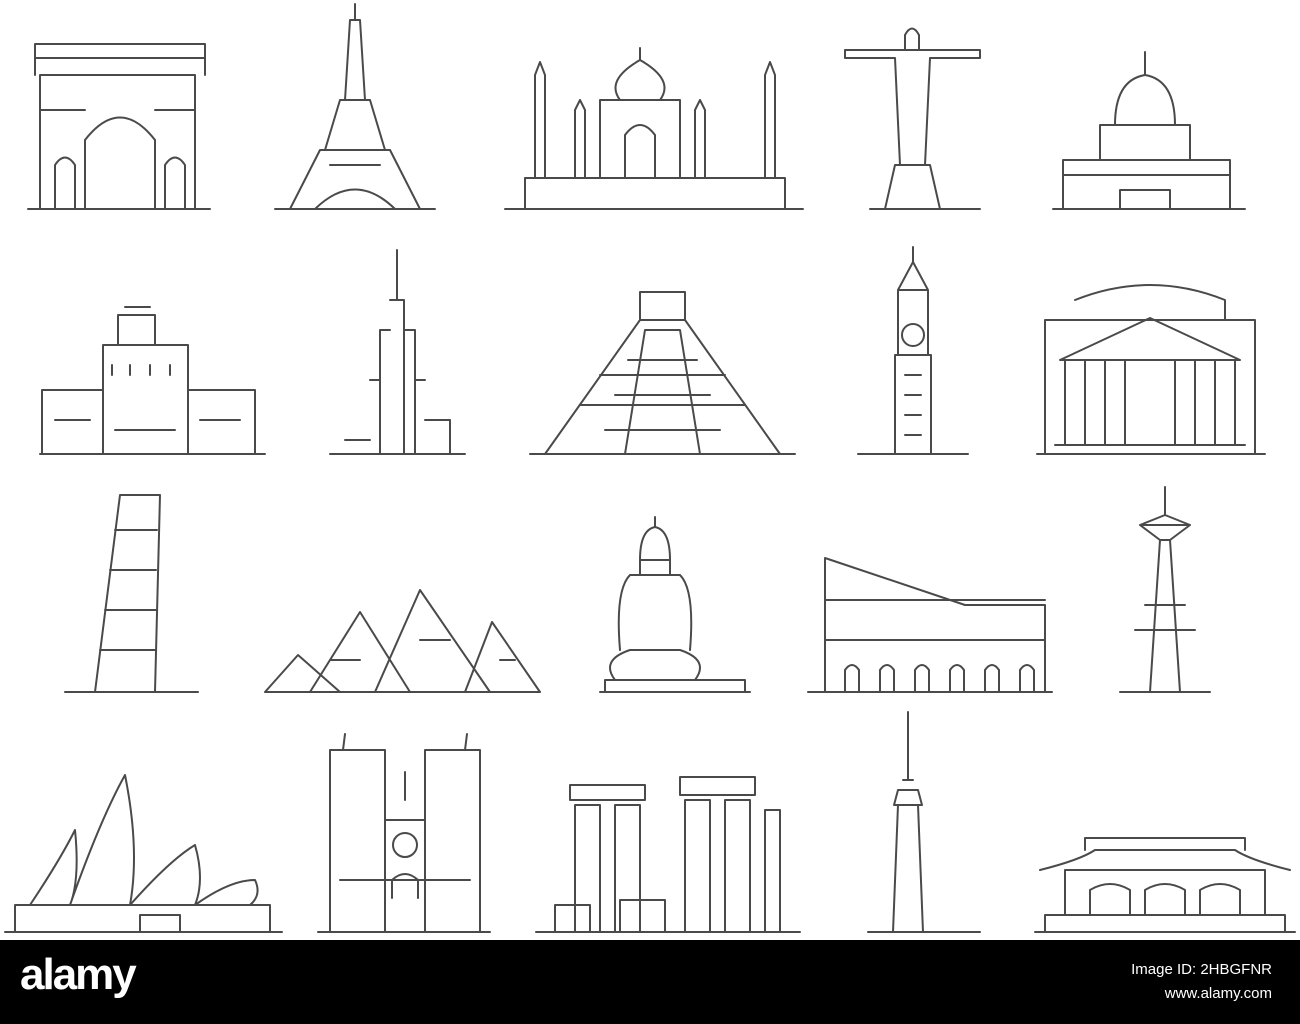  What do you see at coordinates (1201, 969) in the screenshot?
I see `image-id: Image ID: 2HBGFNR` at bounding box center [1201, 969].